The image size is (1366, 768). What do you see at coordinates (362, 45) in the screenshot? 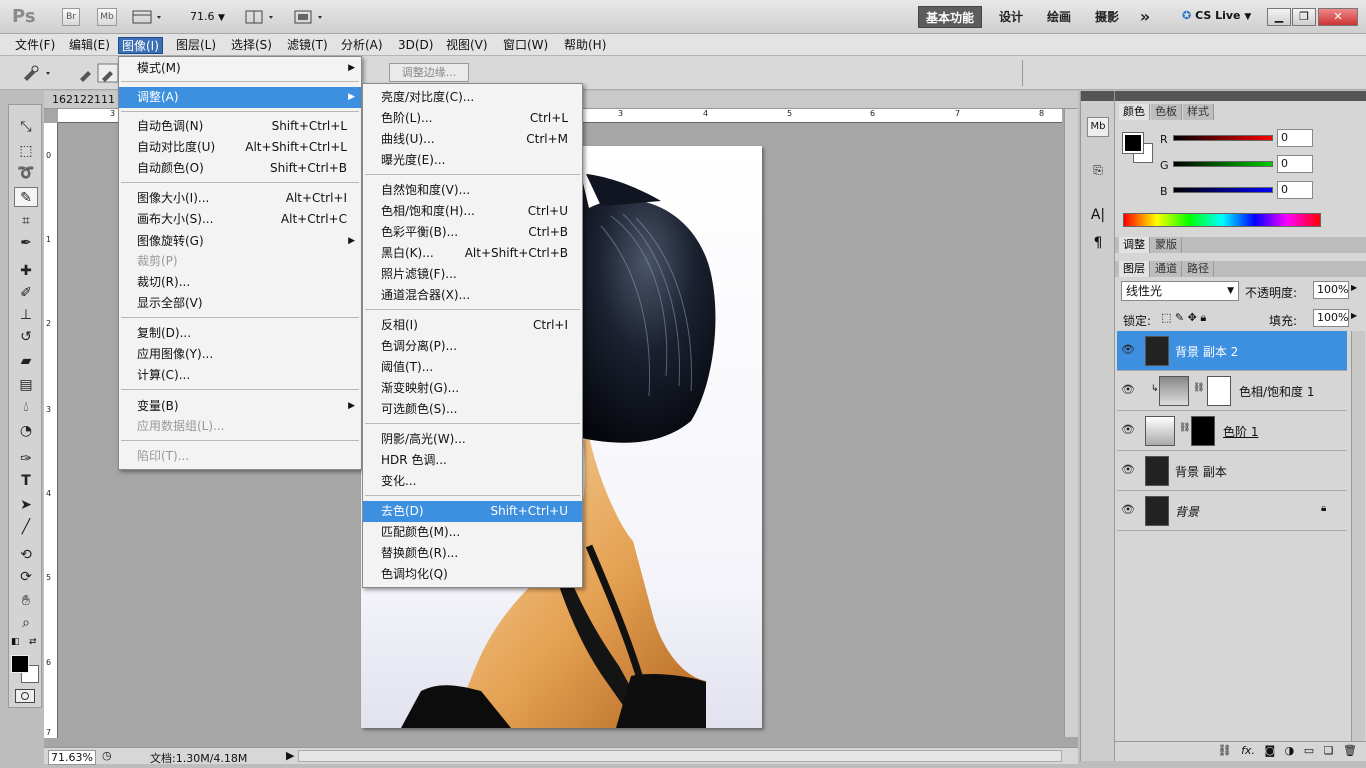
I see `menu-analysis: 分析(A)` at bounding box center [362, 45].